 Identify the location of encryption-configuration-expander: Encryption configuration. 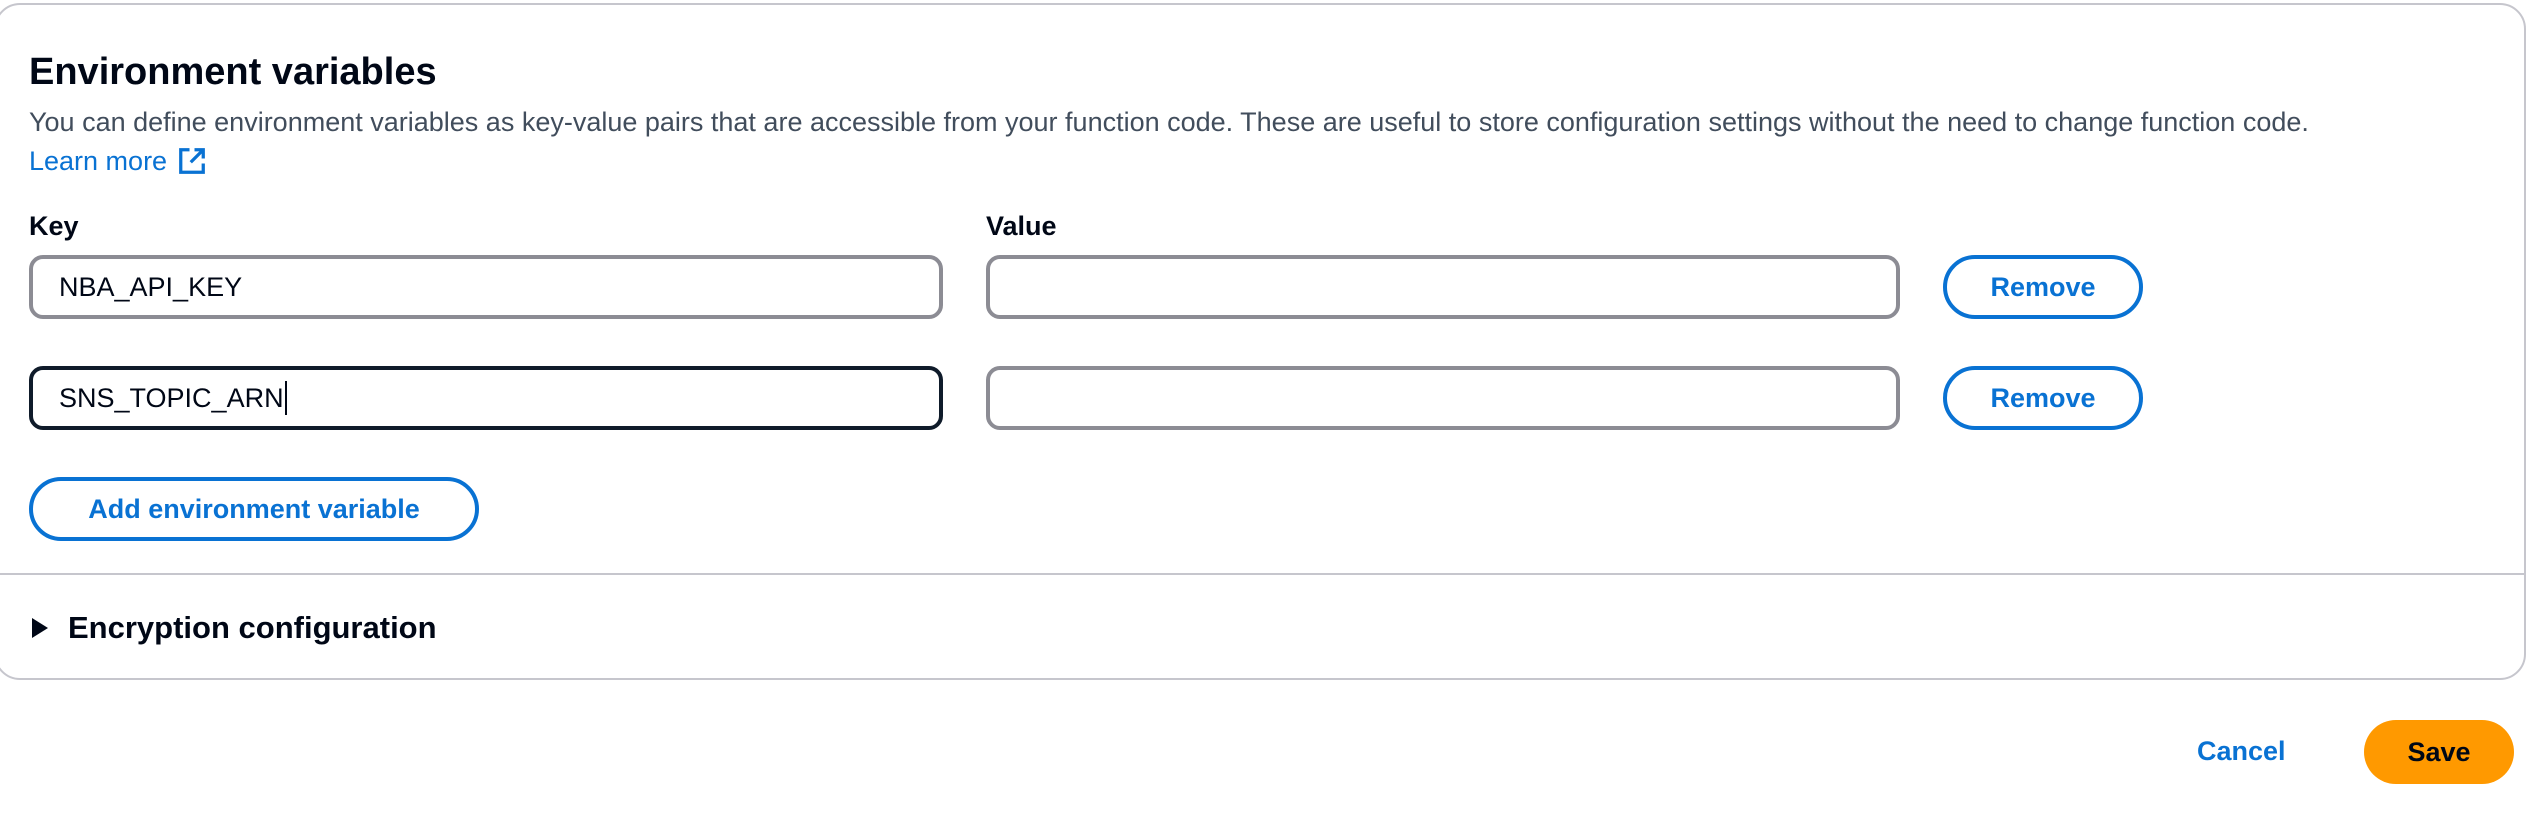
(234, 628).